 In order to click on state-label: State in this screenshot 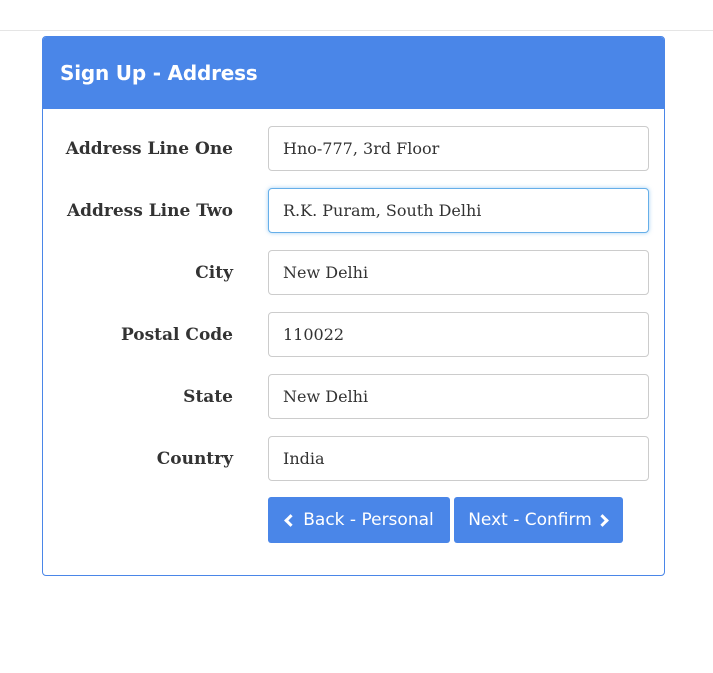, I will do `click(208, 397)`.